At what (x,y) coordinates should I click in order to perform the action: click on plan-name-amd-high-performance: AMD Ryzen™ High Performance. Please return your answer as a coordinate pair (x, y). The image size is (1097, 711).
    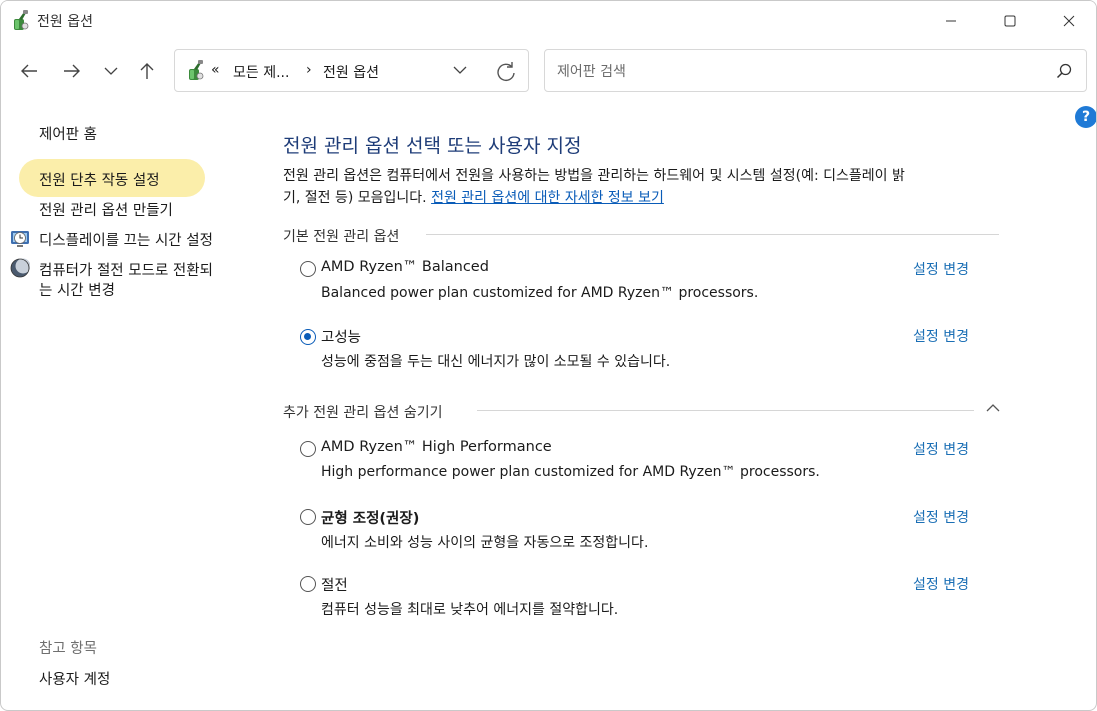
    Looking at the image, I should click on (436, 447).